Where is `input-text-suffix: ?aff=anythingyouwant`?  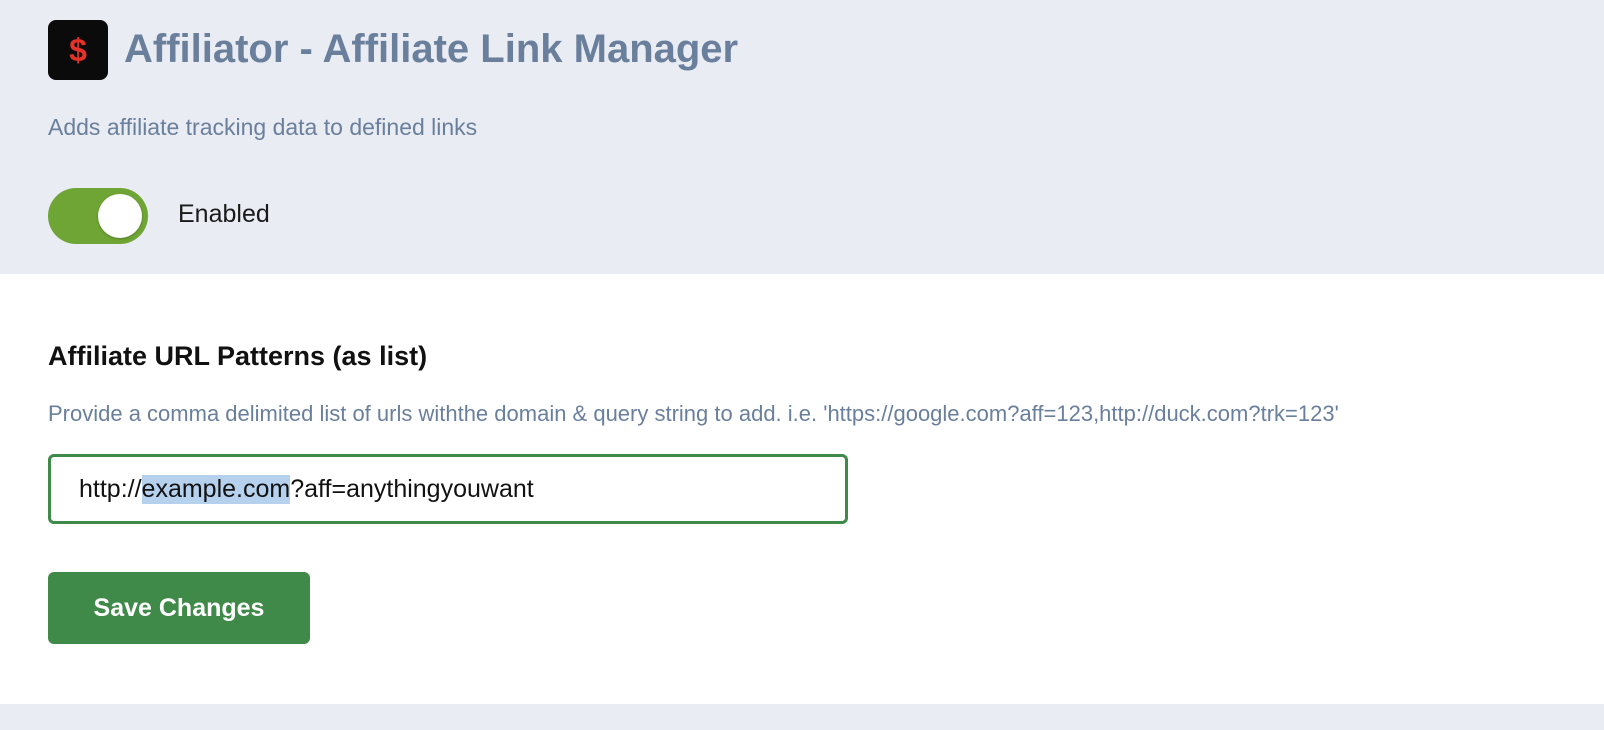 input-text-suffix: ?aff=anythingyouwant is located at coordinates (412, 488).